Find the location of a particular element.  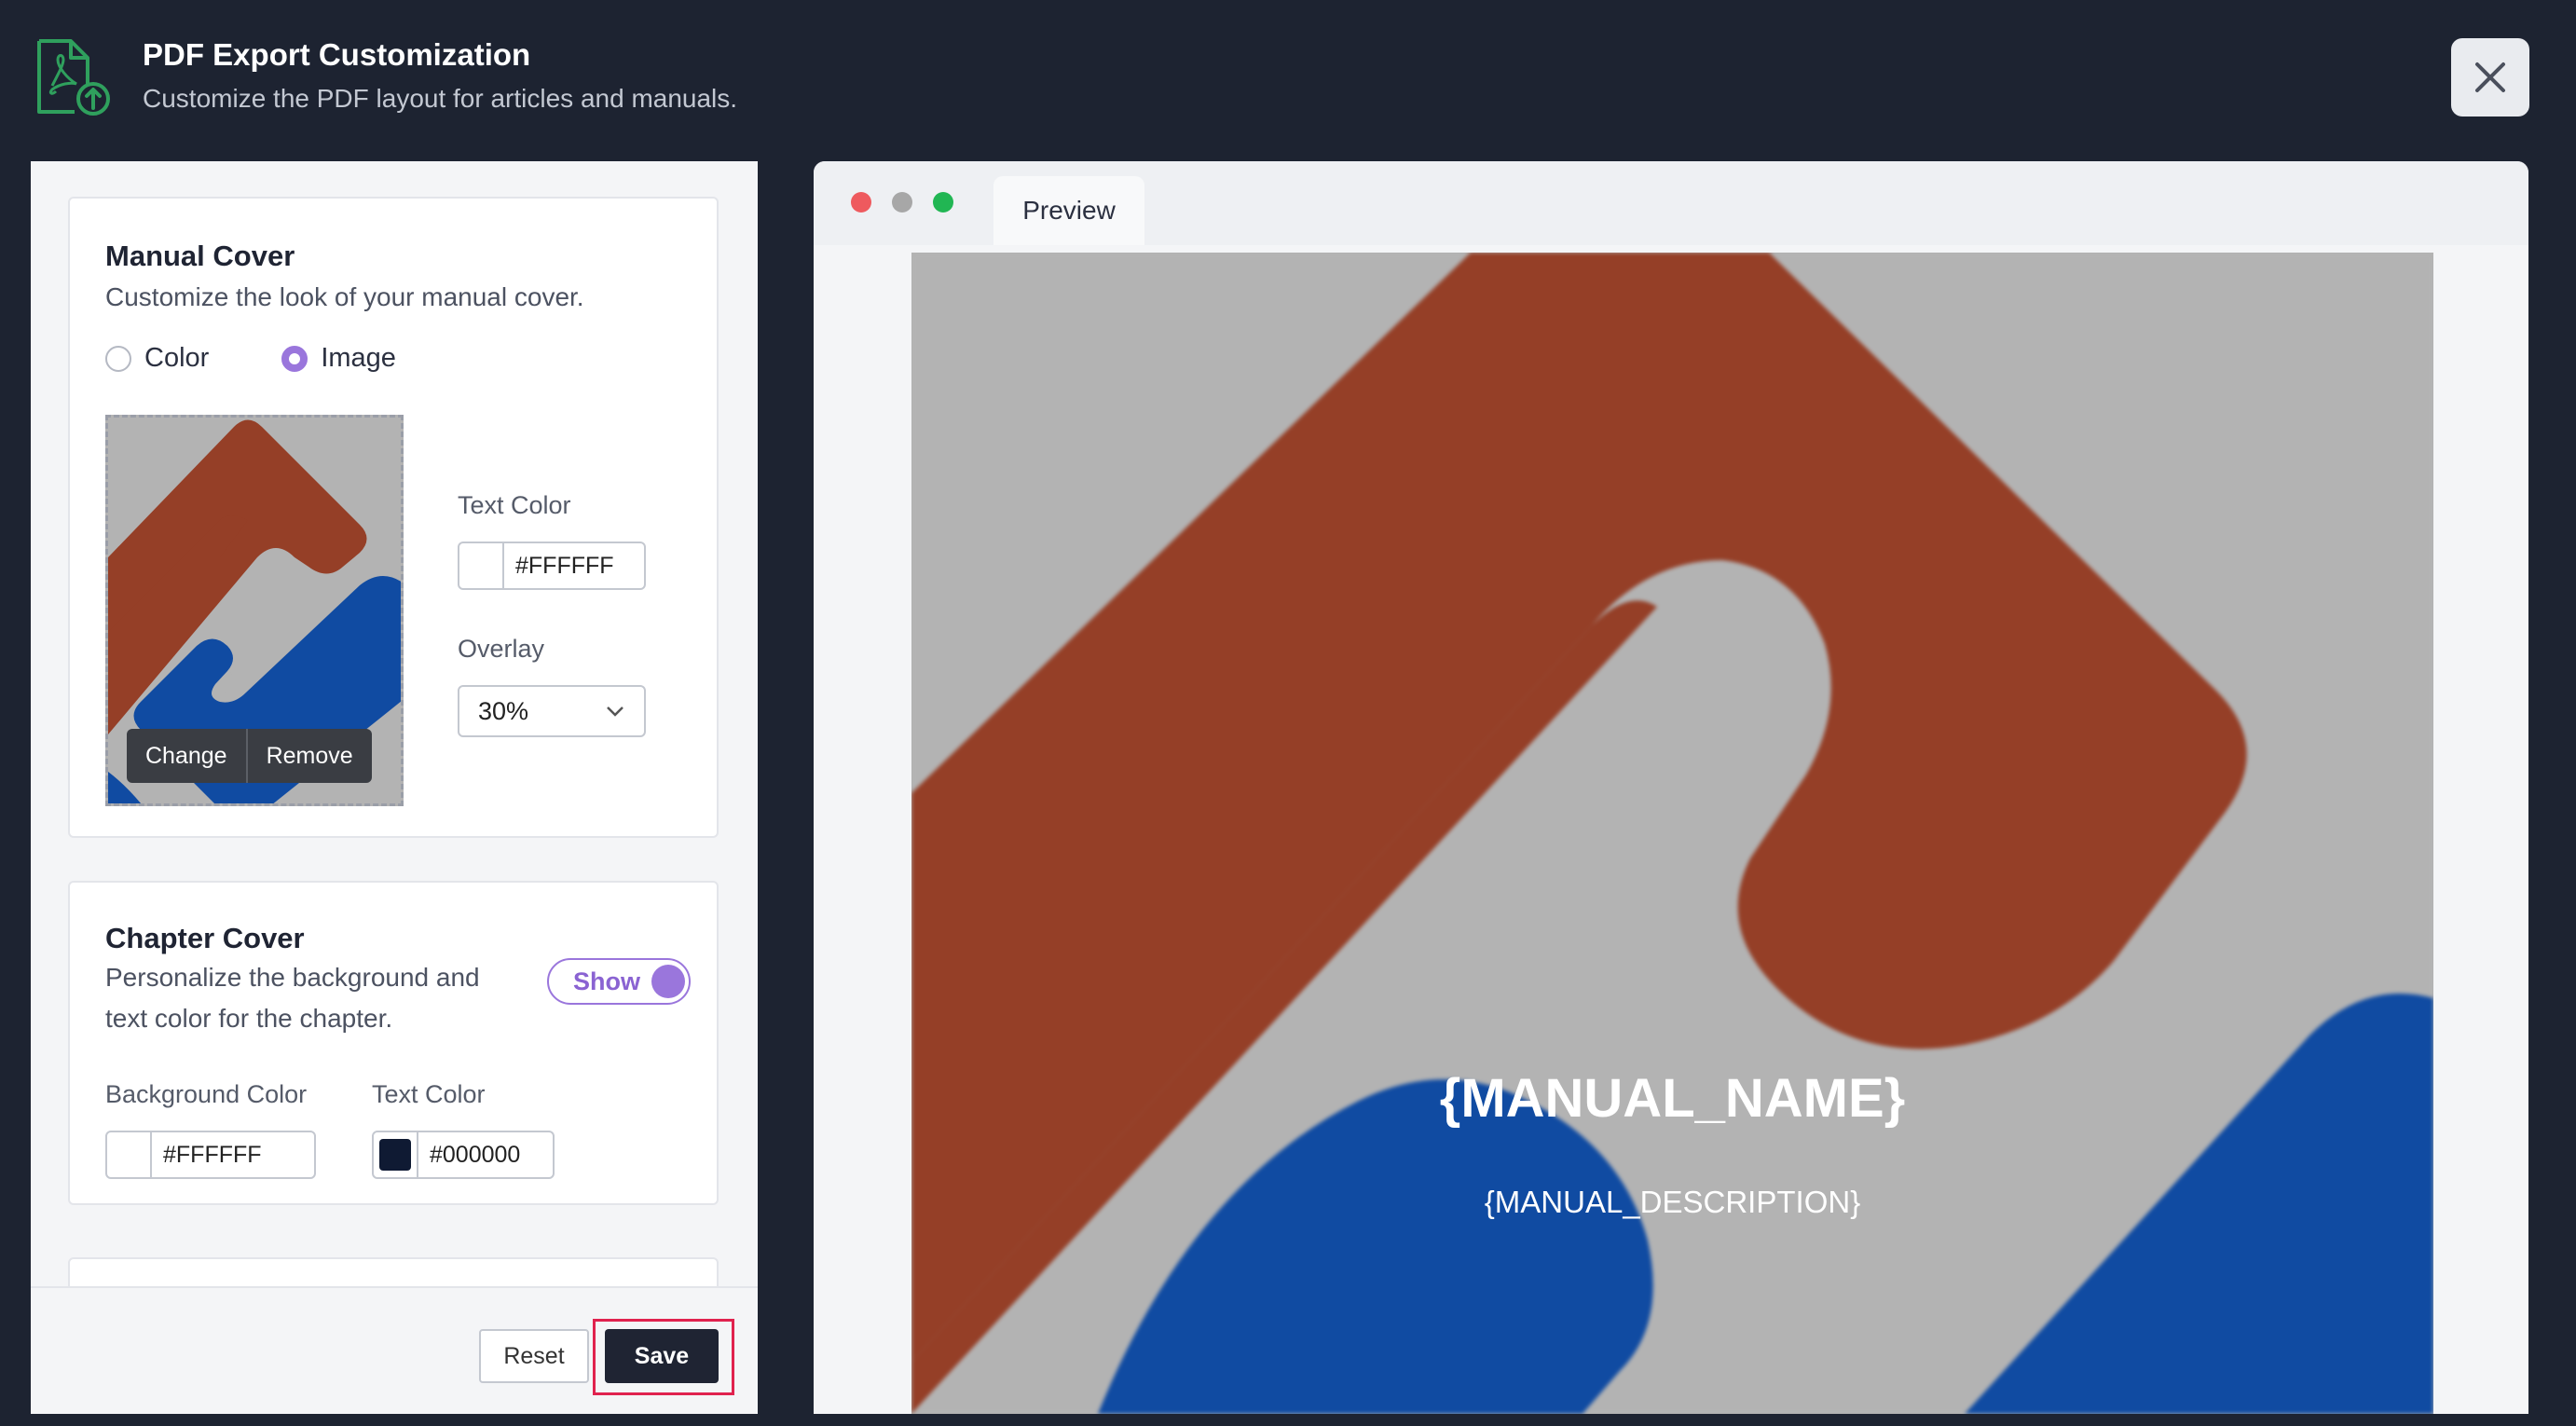

toggle-knob is located at coordinates (668, 982).